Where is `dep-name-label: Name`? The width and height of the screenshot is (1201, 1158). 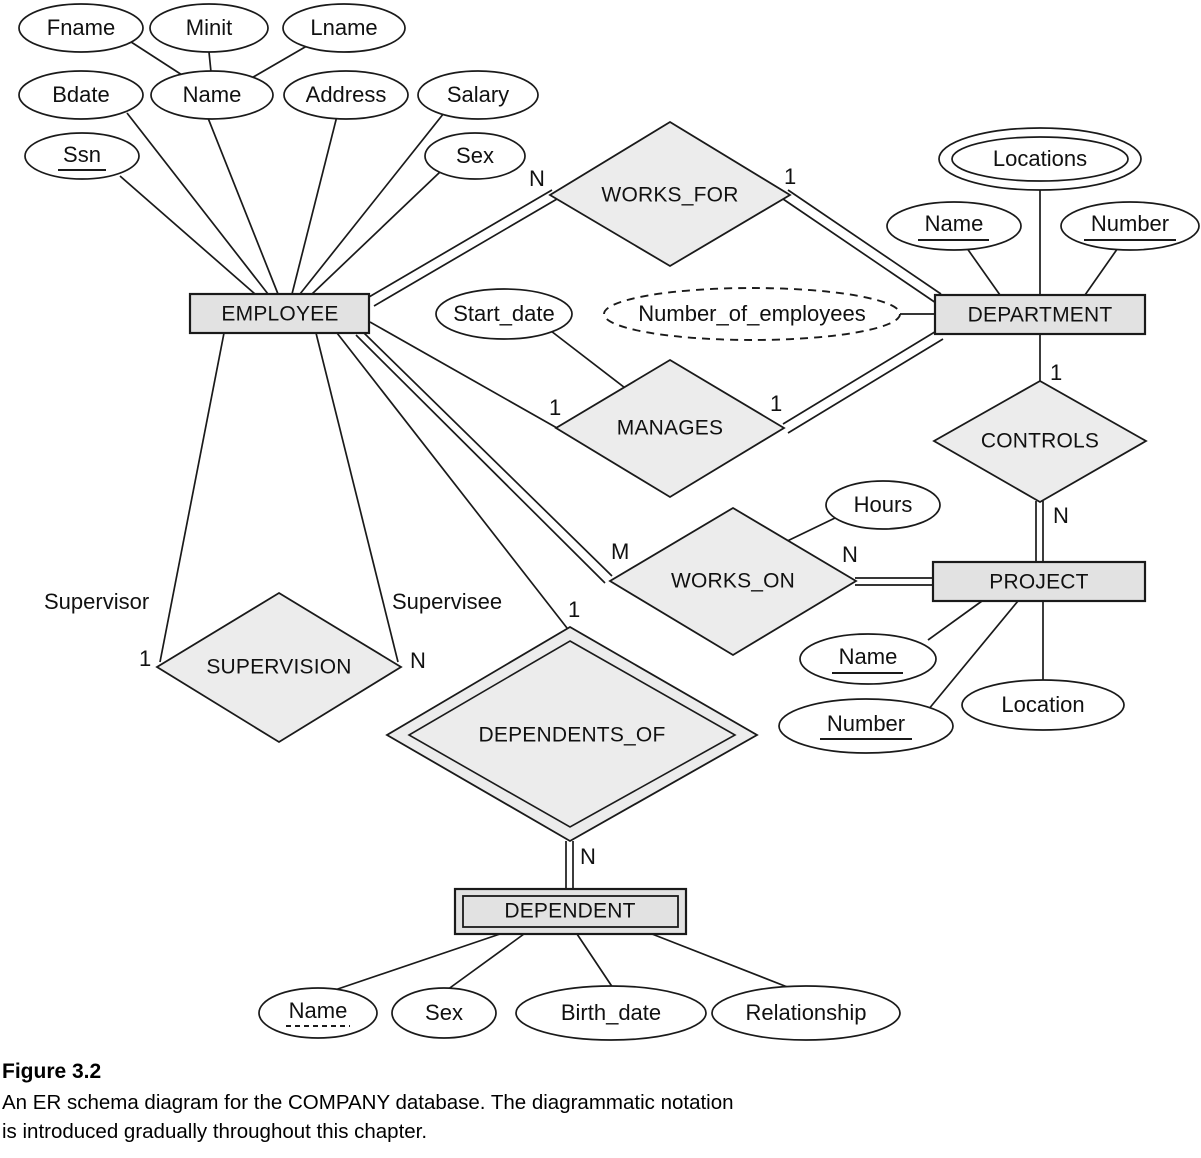 dep-name-label: Name is located at coordinates (318, 1010).